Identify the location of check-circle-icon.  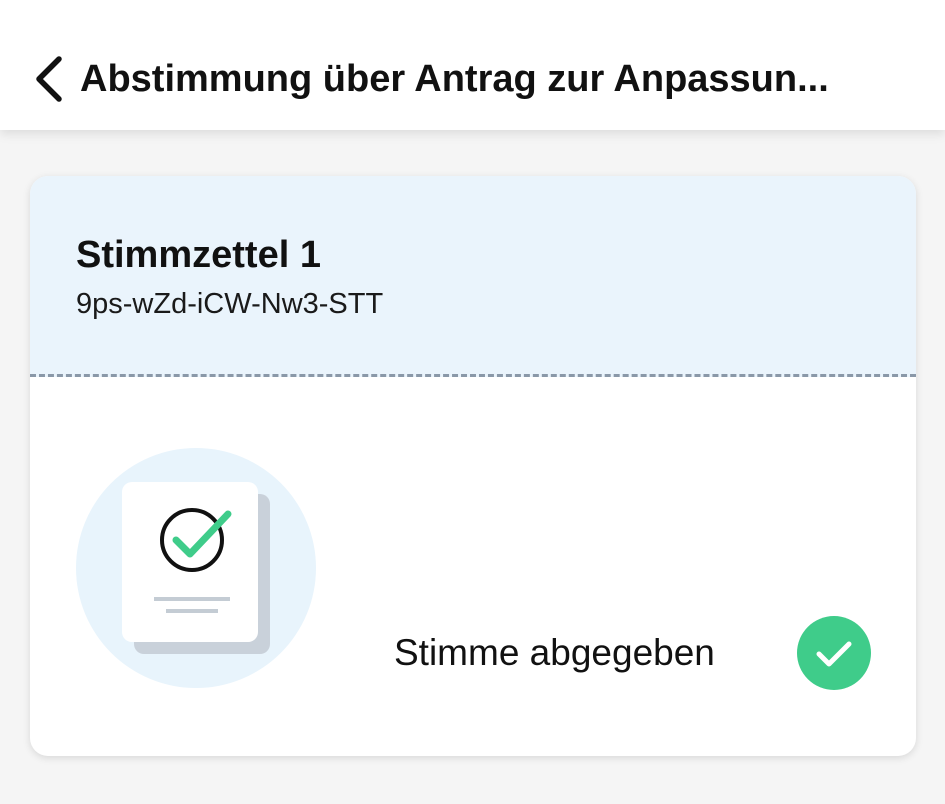
(834, 653).